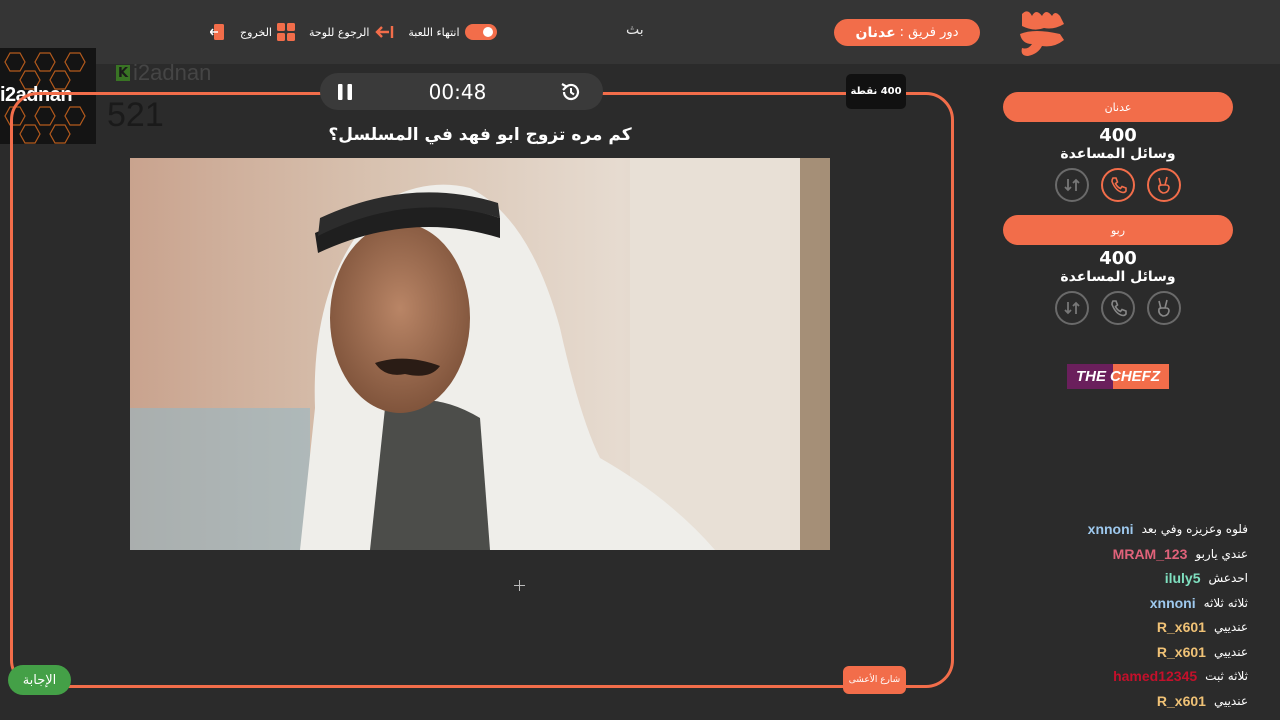 This screenshot has width=1280, height=720. What do you see at coordinates (635, 30) in the screenshot?
I see `broadcast-label: بث` at bounding box center [635, 30].